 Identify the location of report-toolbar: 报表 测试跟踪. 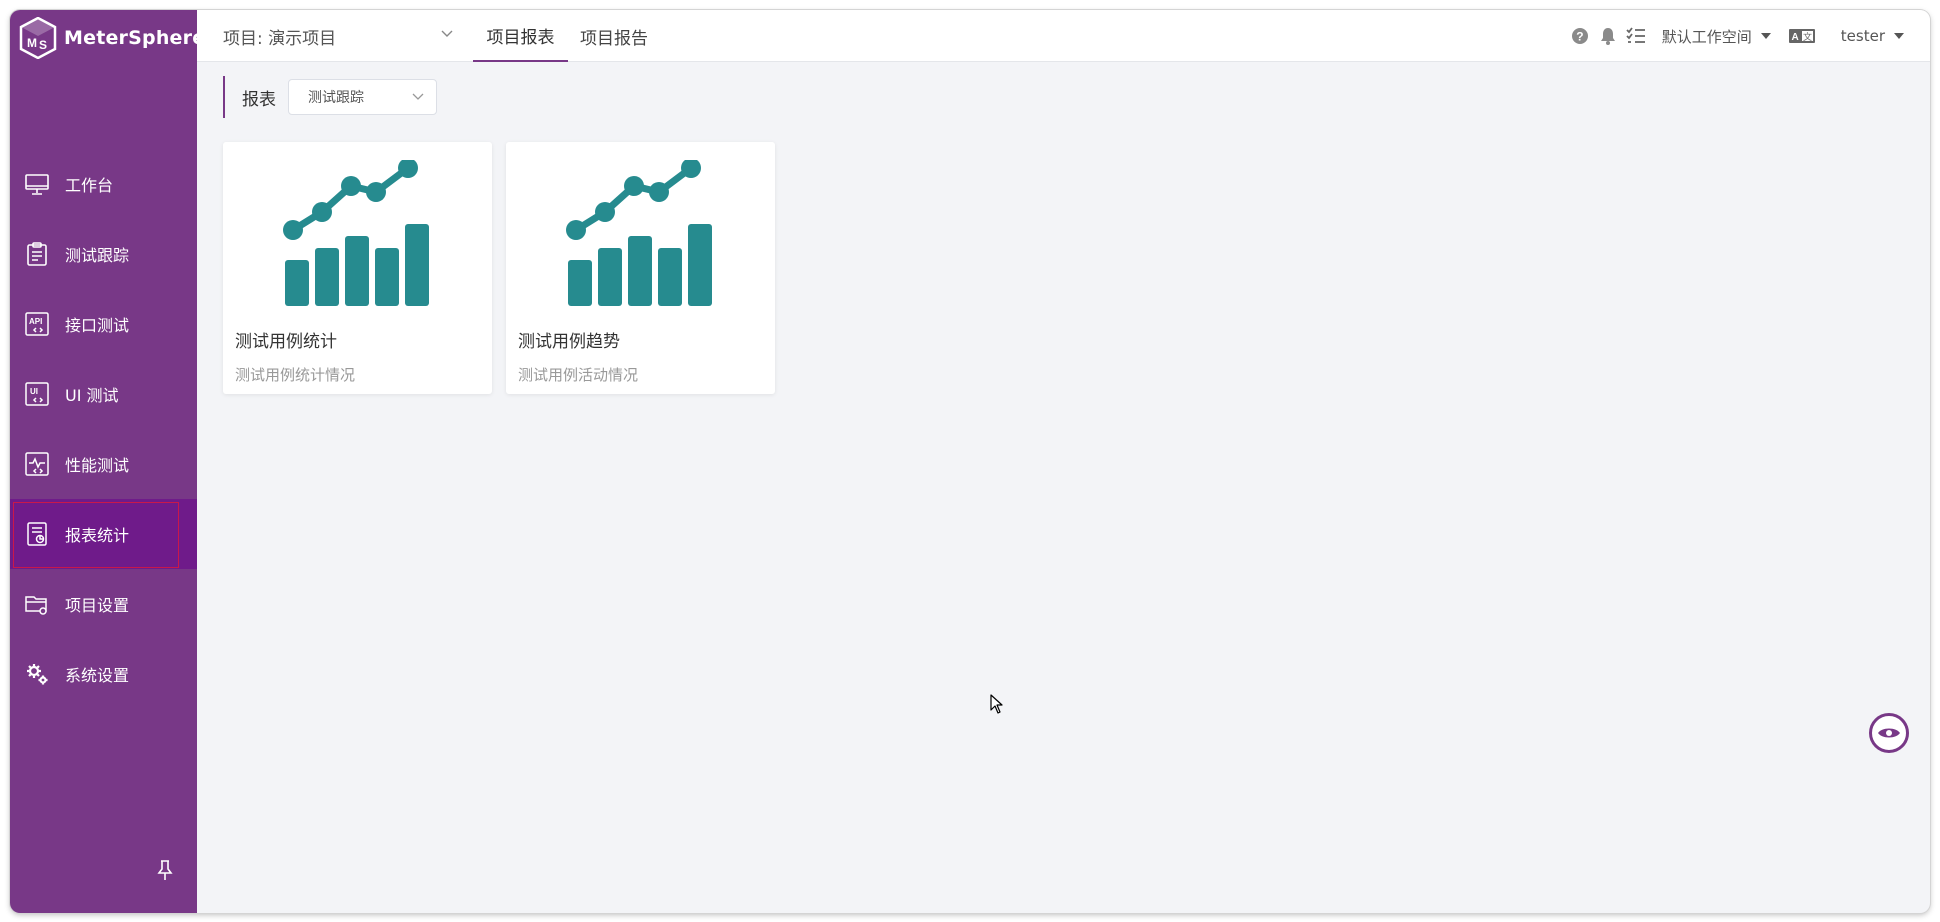
(330, 97).